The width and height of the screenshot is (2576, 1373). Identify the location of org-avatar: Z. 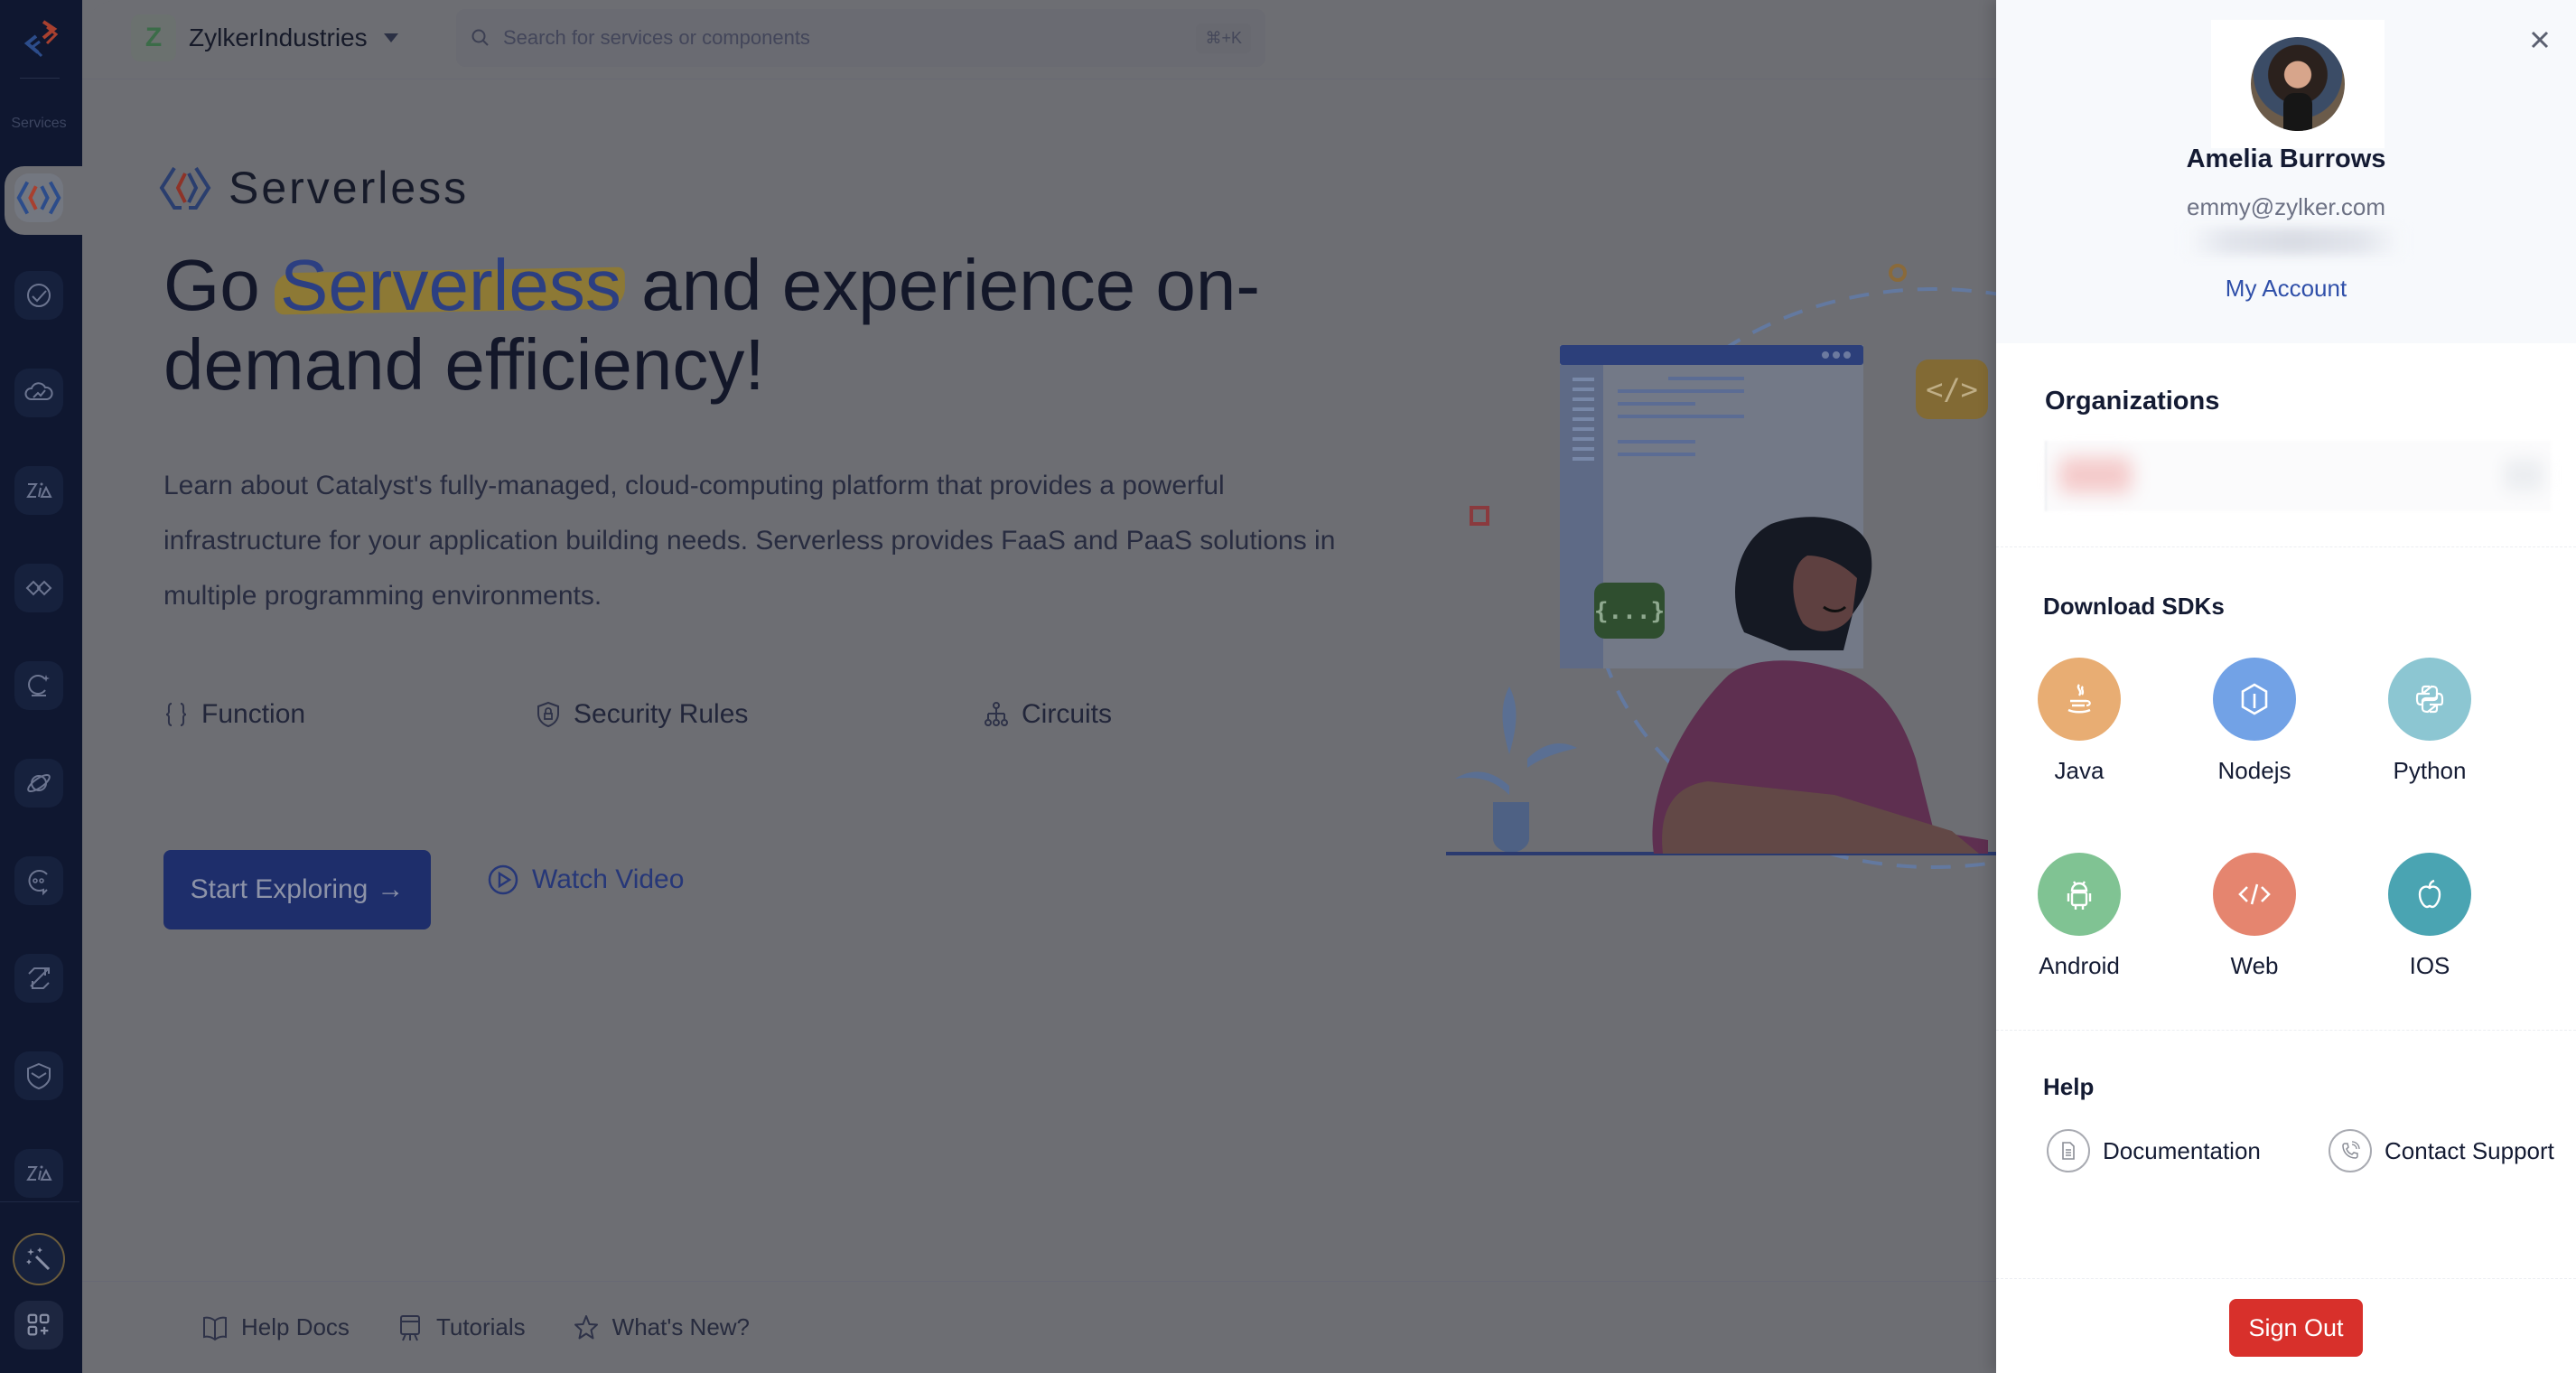
(153, 37).